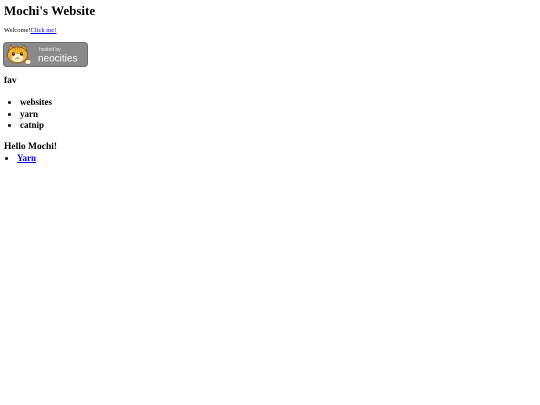  I want to click on list-item: catnip, so click(36, 126).